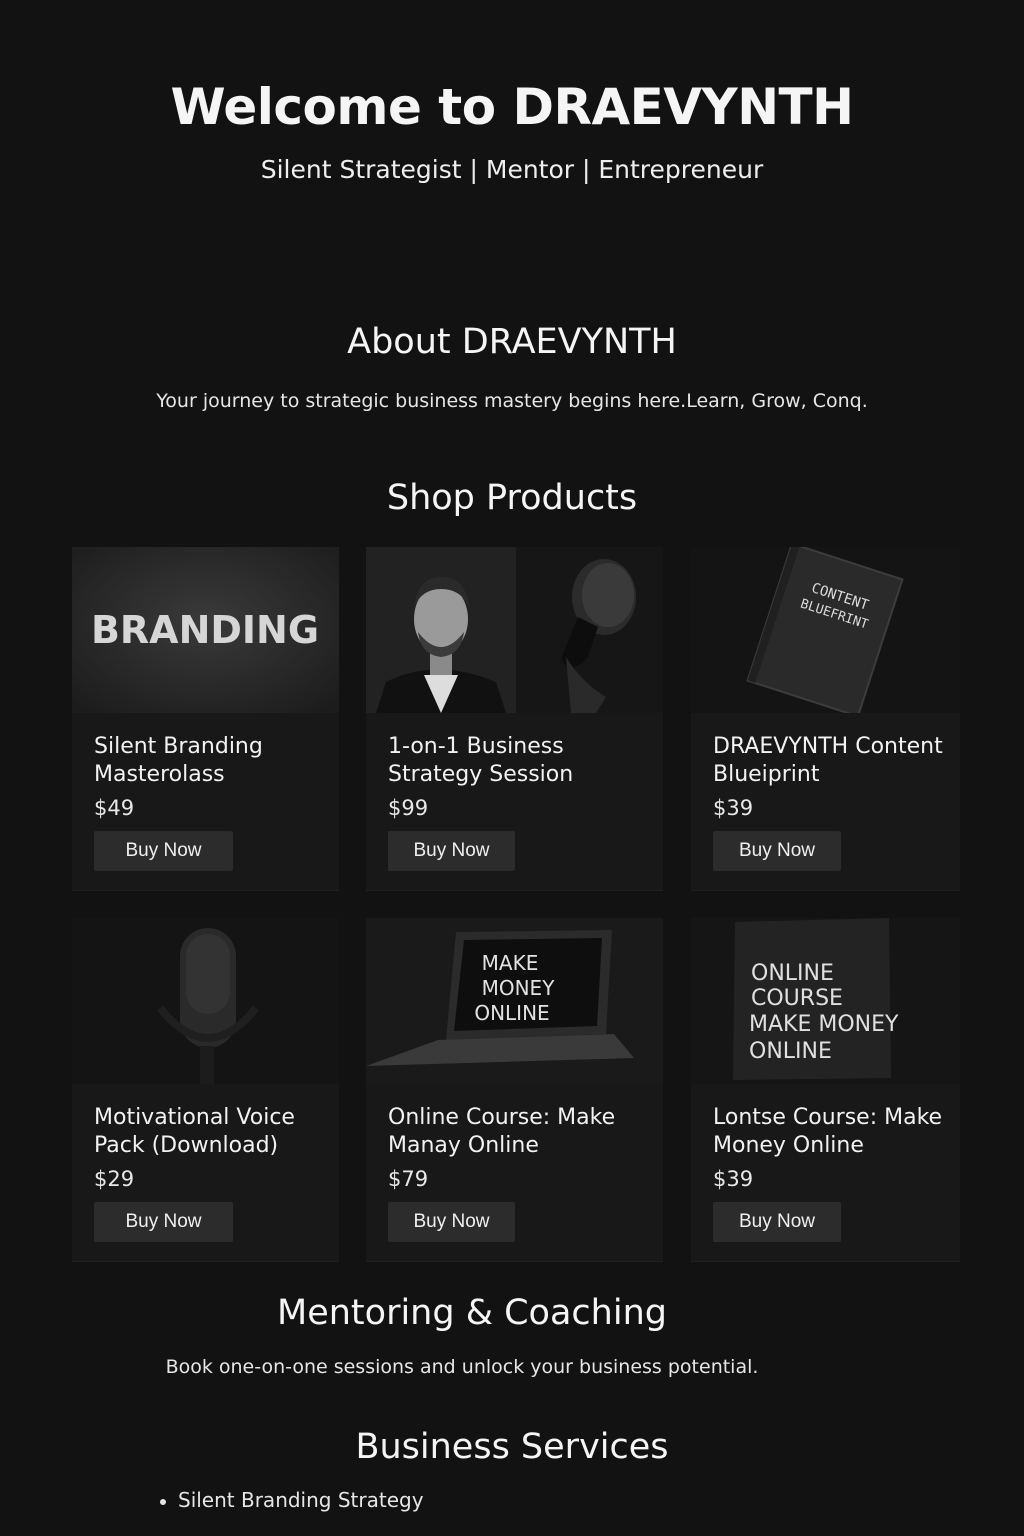  What do you see at coordinates (790, 1051) in the screenshot?
I see `sign-text-4: ONLINE` at bounding box center [790, 1051].